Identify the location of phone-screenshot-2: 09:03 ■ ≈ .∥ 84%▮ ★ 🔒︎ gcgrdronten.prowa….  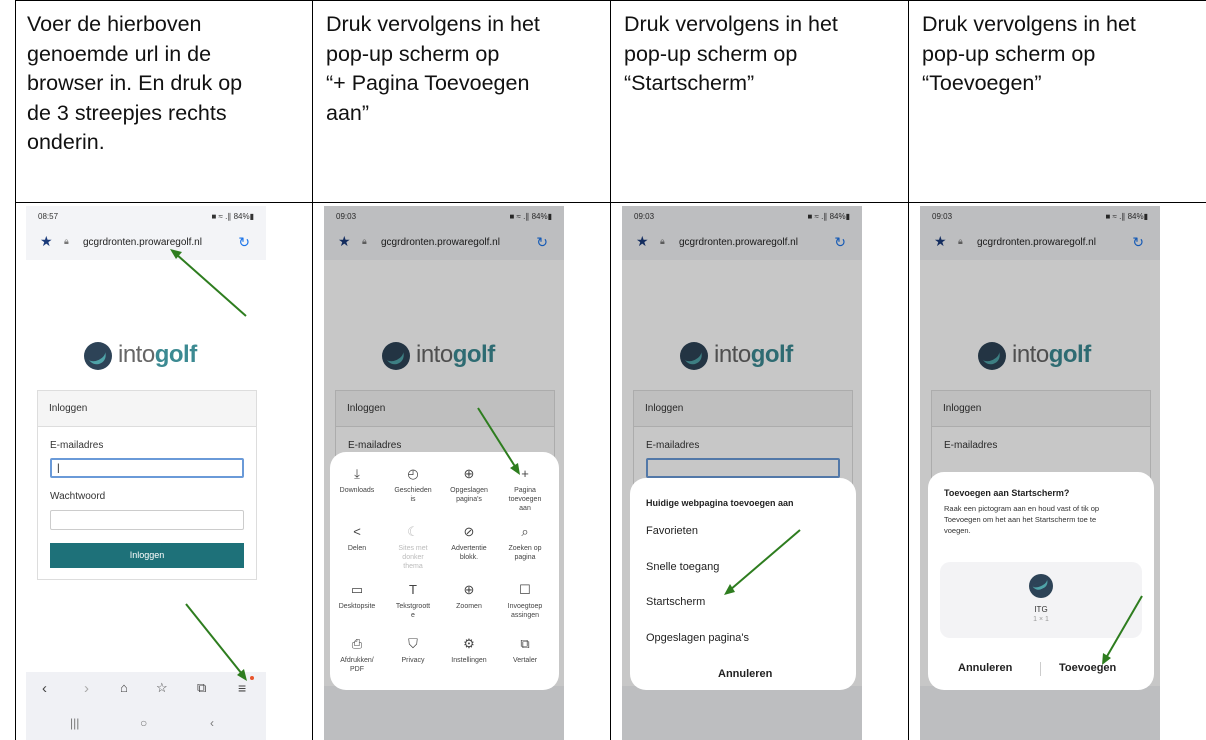
(444, 473).